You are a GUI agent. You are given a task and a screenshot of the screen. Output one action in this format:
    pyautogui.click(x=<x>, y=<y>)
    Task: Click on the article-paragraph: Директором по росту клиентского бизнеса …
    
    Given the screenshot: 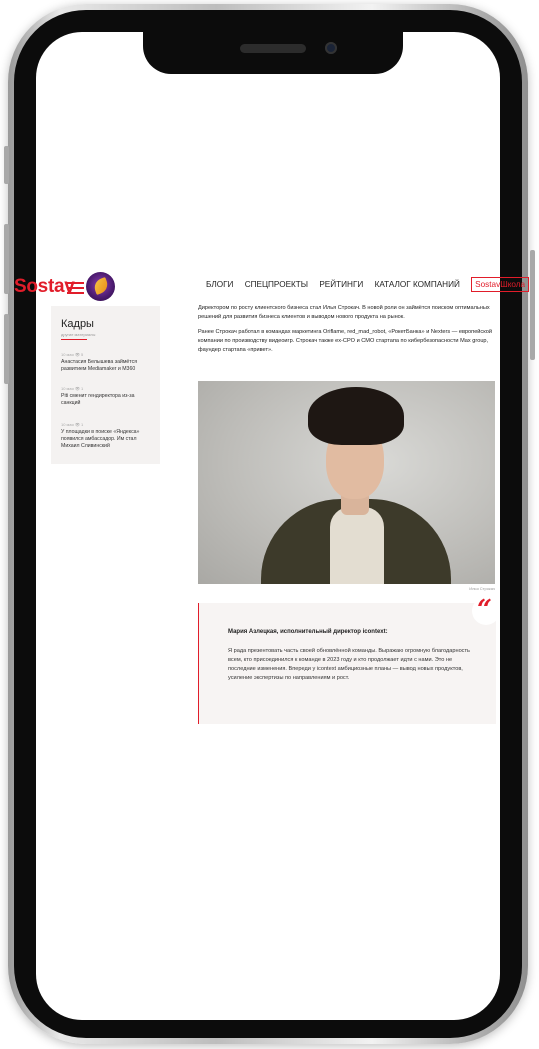 What is the action you would take?
    pyautogui.click(x=344, y=312)
    